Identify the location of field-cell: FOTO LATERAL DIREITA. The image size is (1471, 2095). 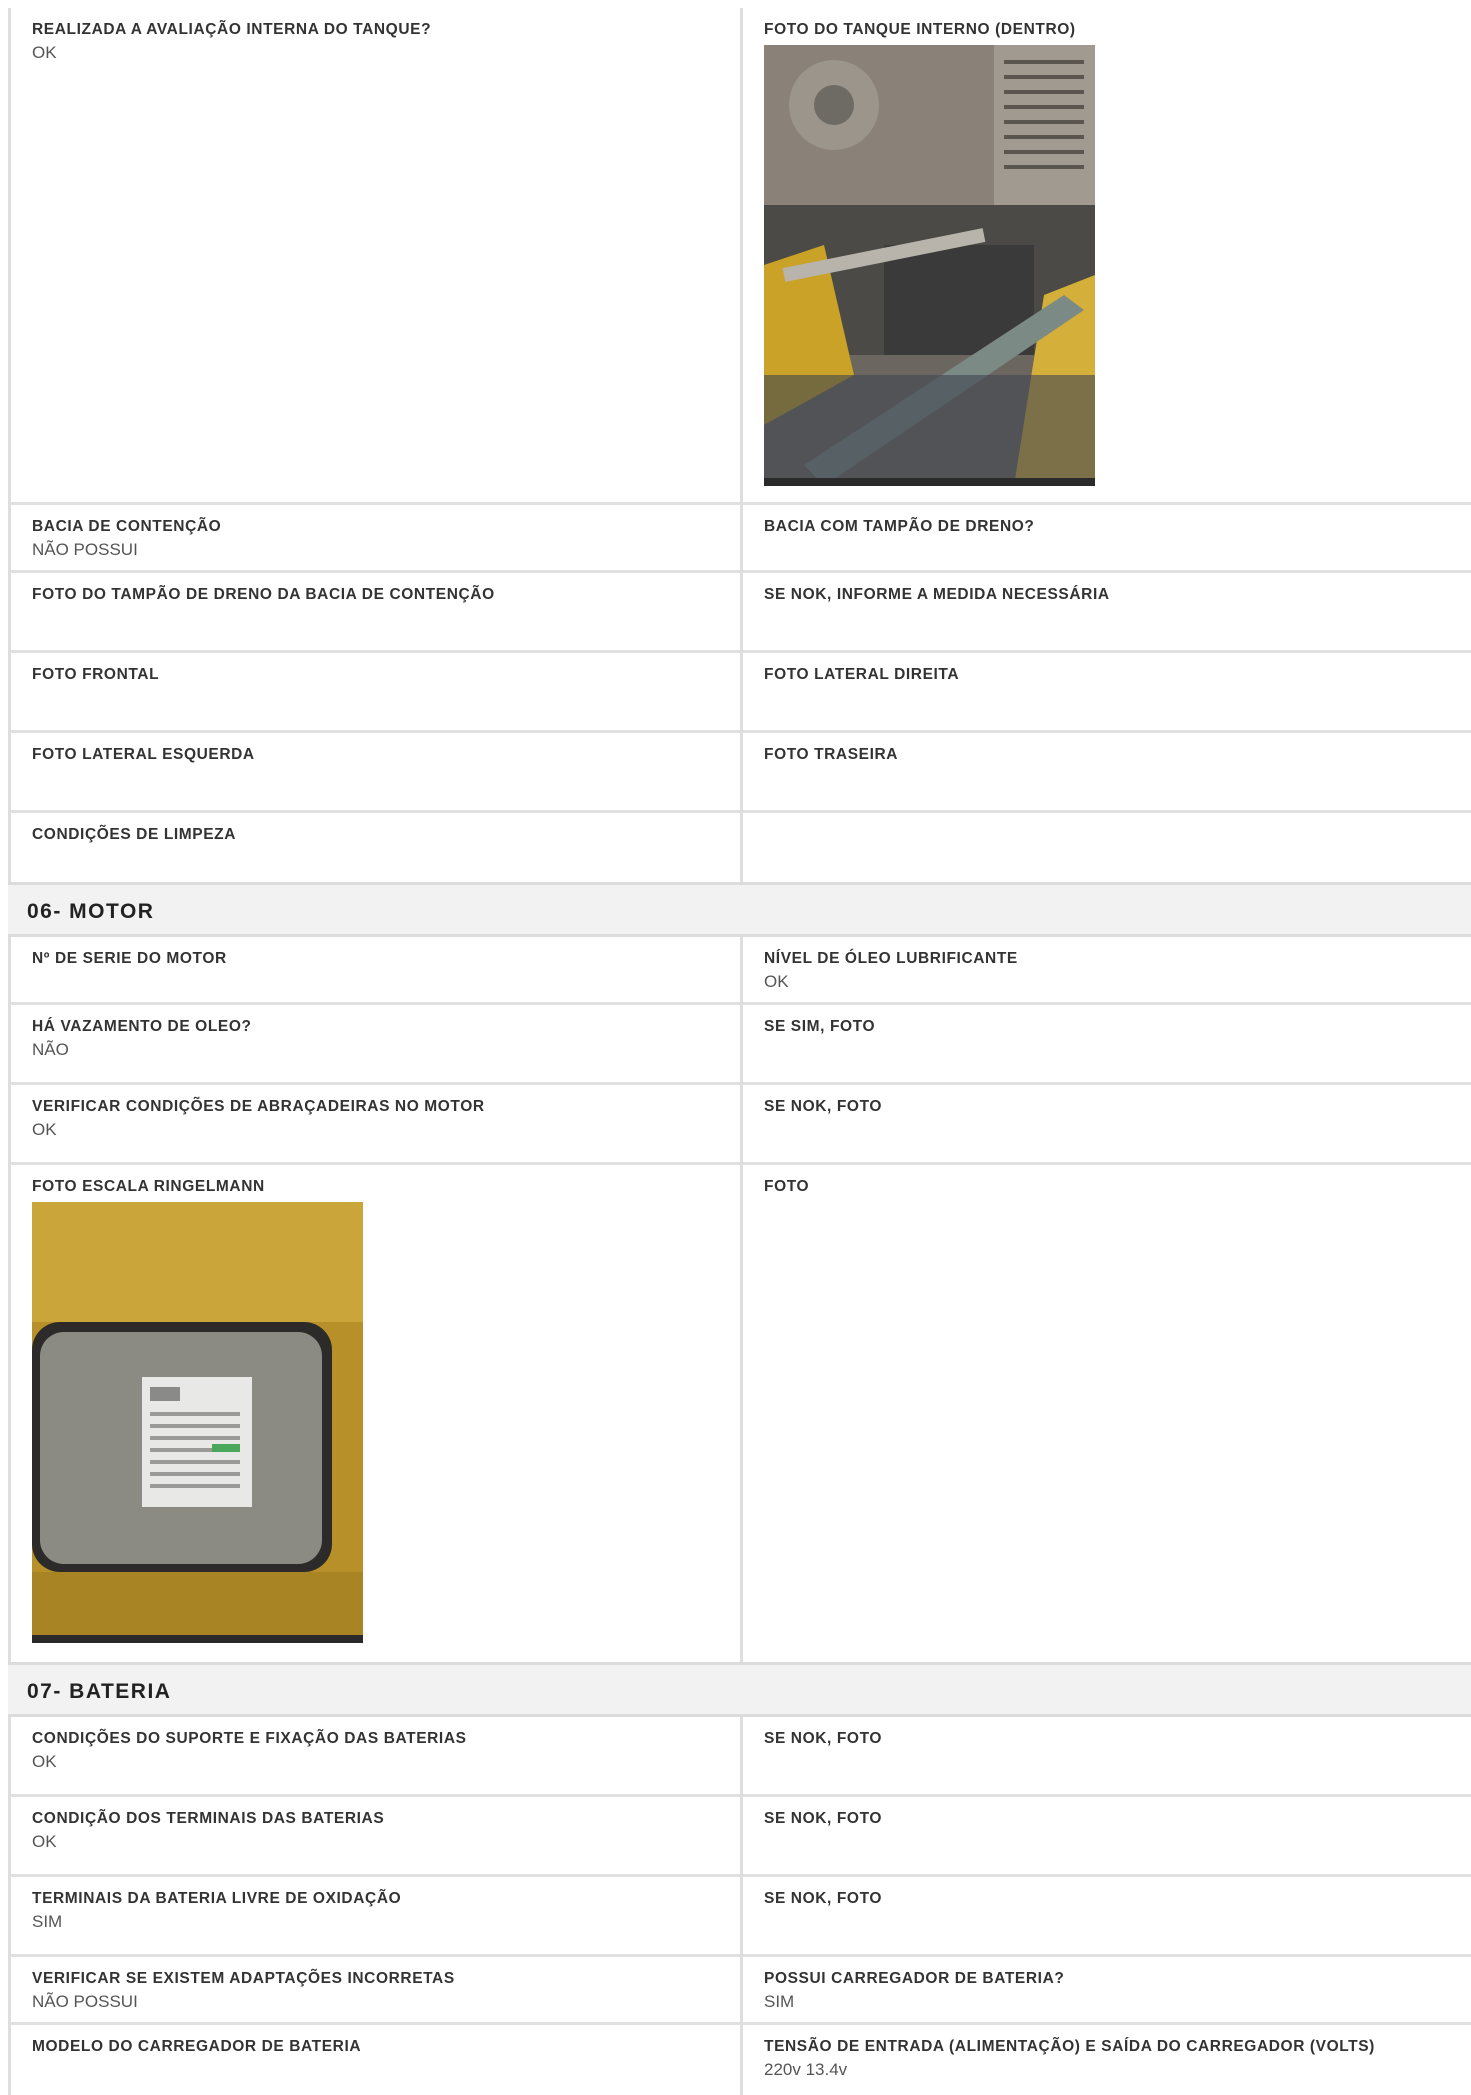
(1107, 693).